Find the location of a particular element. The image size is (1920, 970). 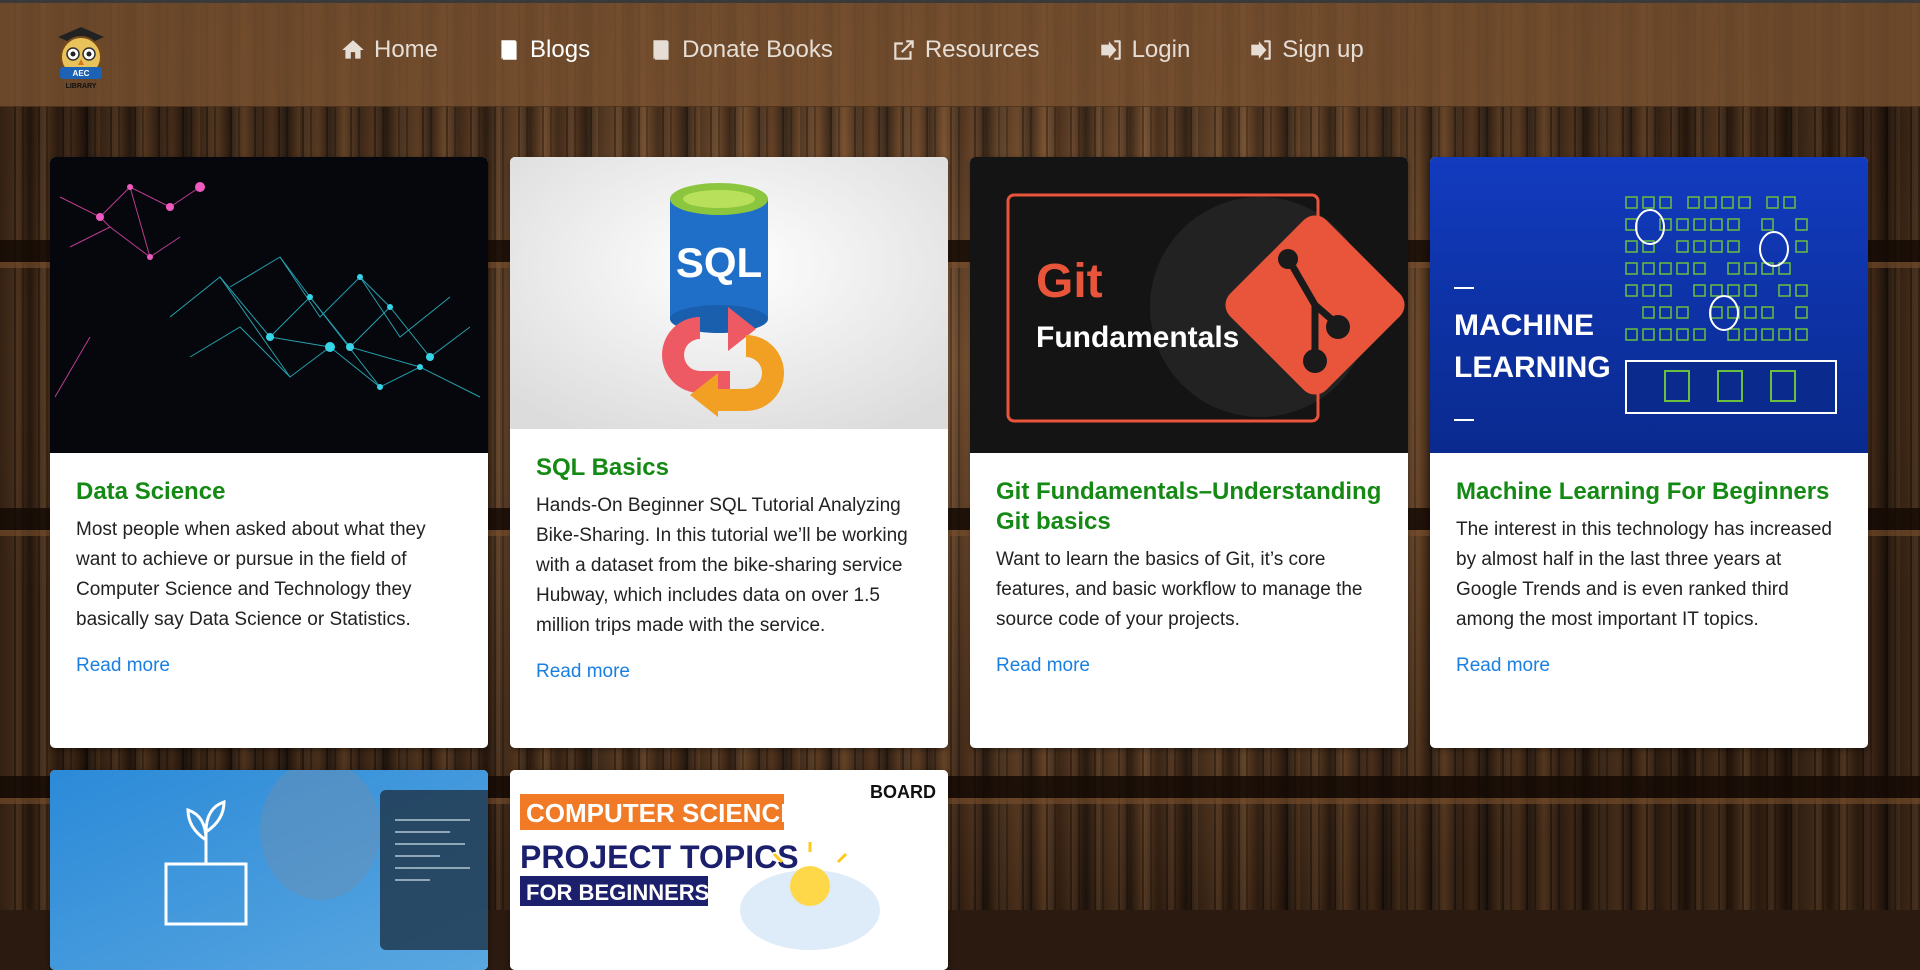

card-title: Data Science is located at coordinates (151, 491).